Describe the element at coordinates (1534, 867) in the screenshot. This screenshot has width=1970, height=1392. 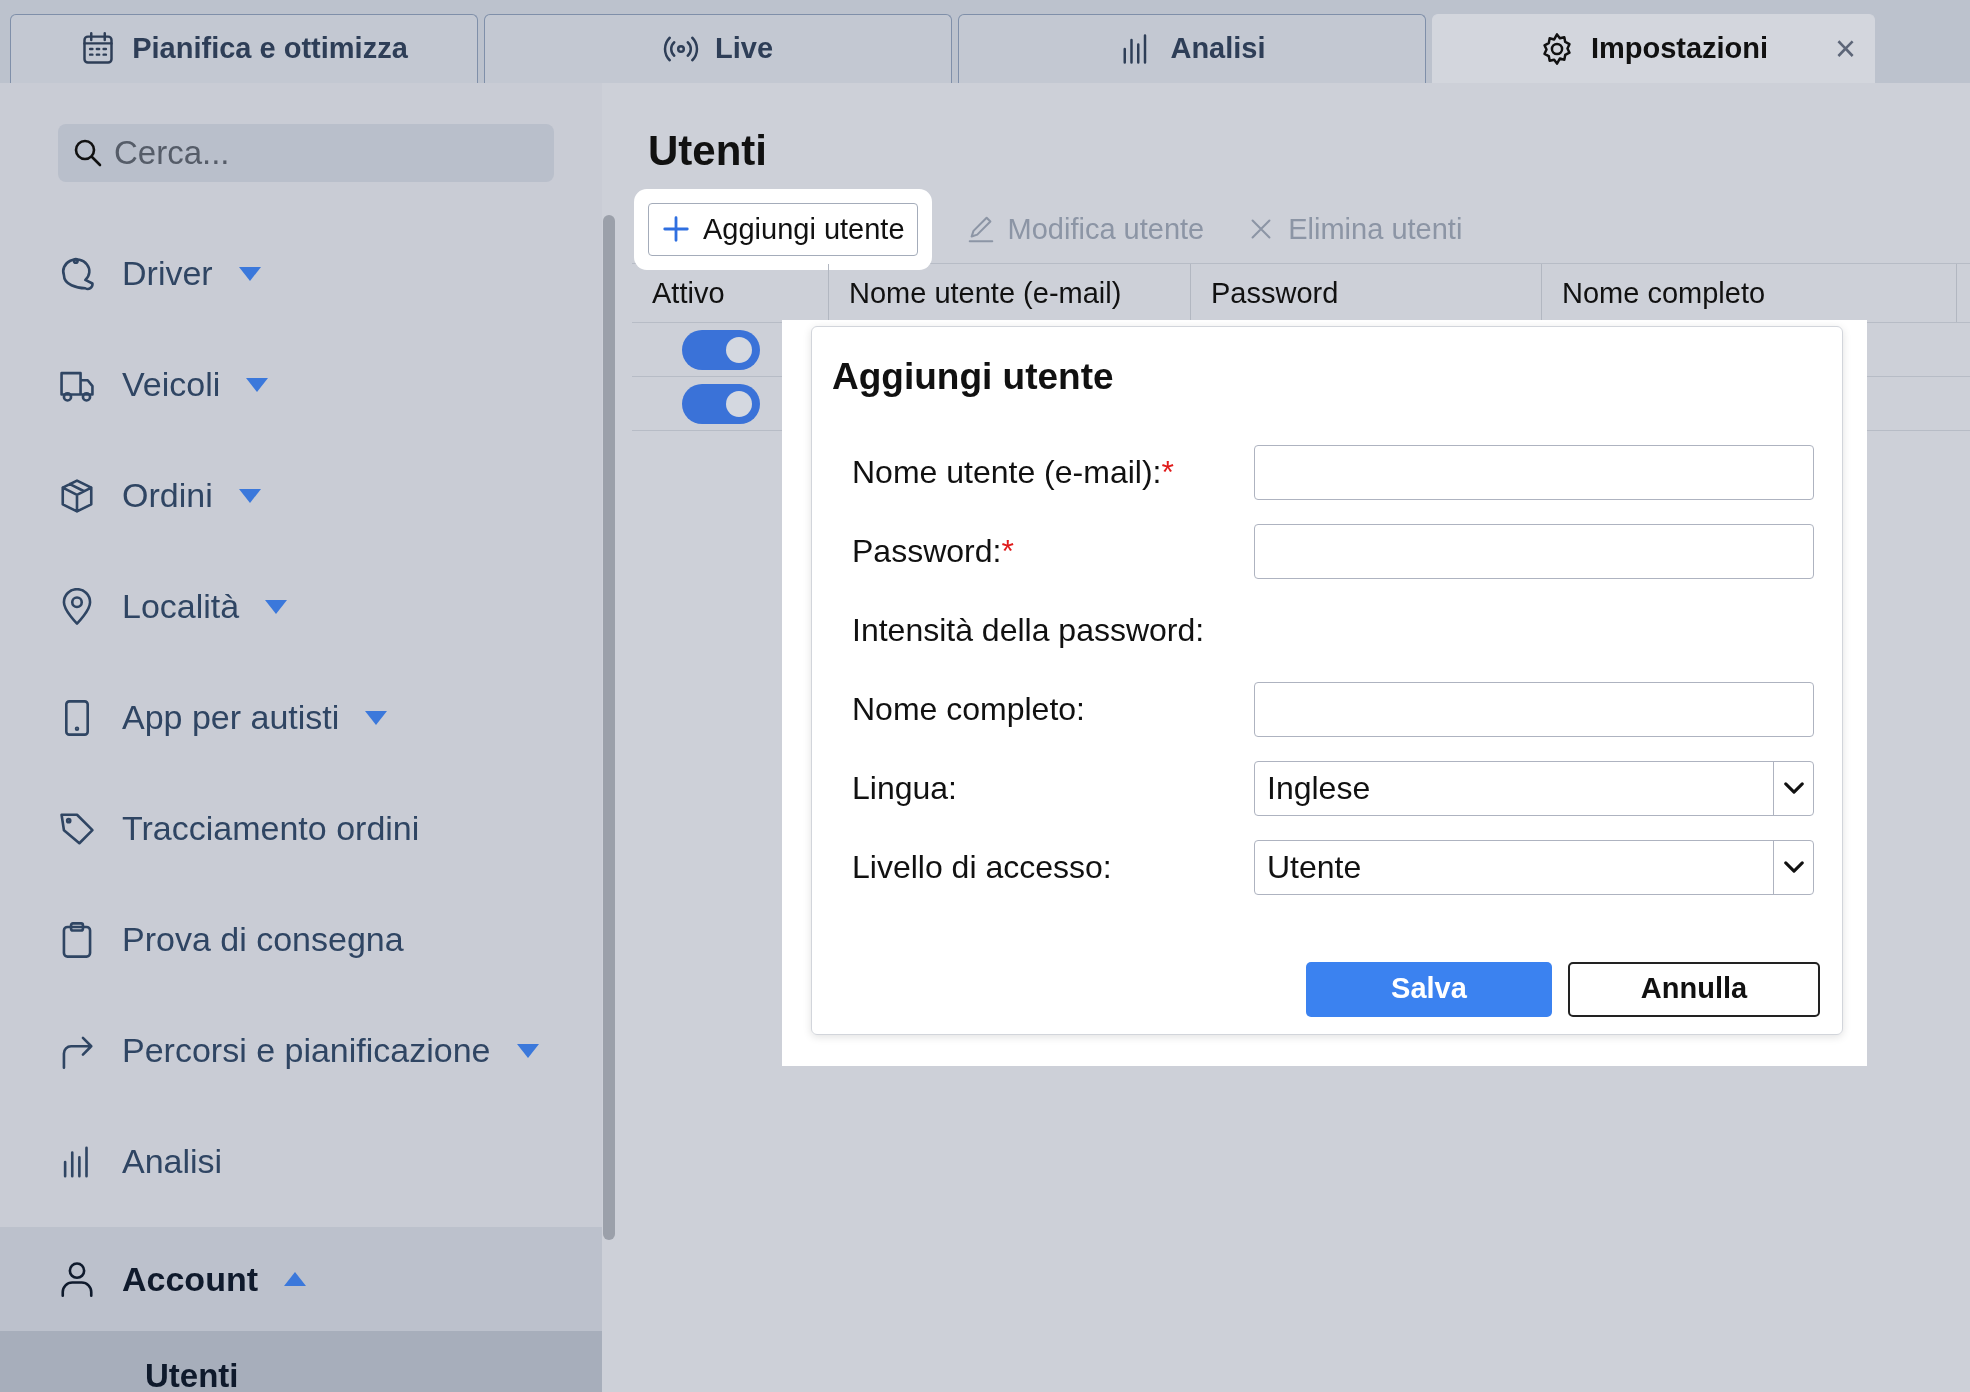
I see `dropdown: Utente` at that location.